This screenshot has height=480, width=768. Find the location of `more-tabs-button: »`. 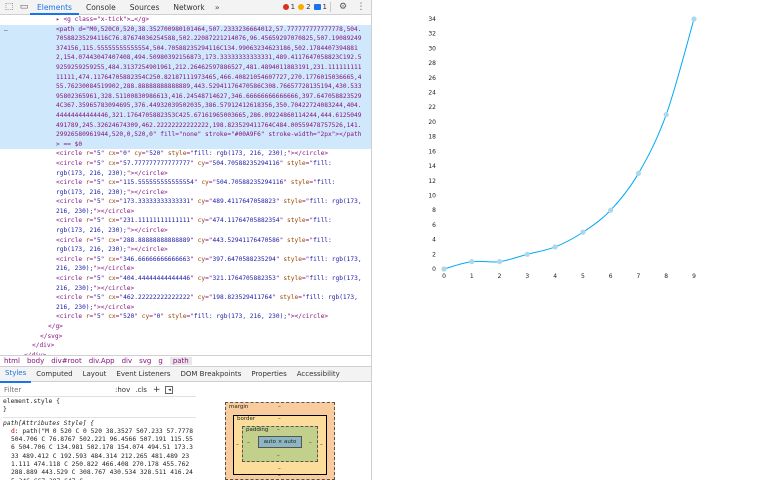

more-tabs-button: » is located at coordinates (217, 7).